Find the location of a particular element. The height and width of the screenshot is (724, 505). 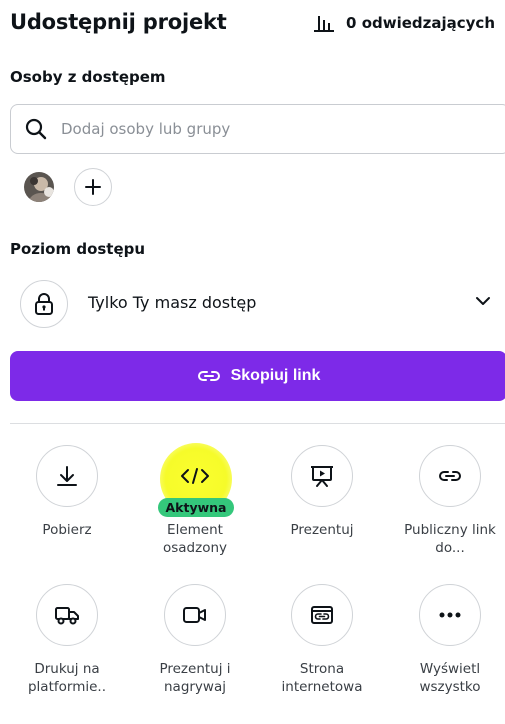

action-label: Element osadzony is located at coordinates (195, 539).